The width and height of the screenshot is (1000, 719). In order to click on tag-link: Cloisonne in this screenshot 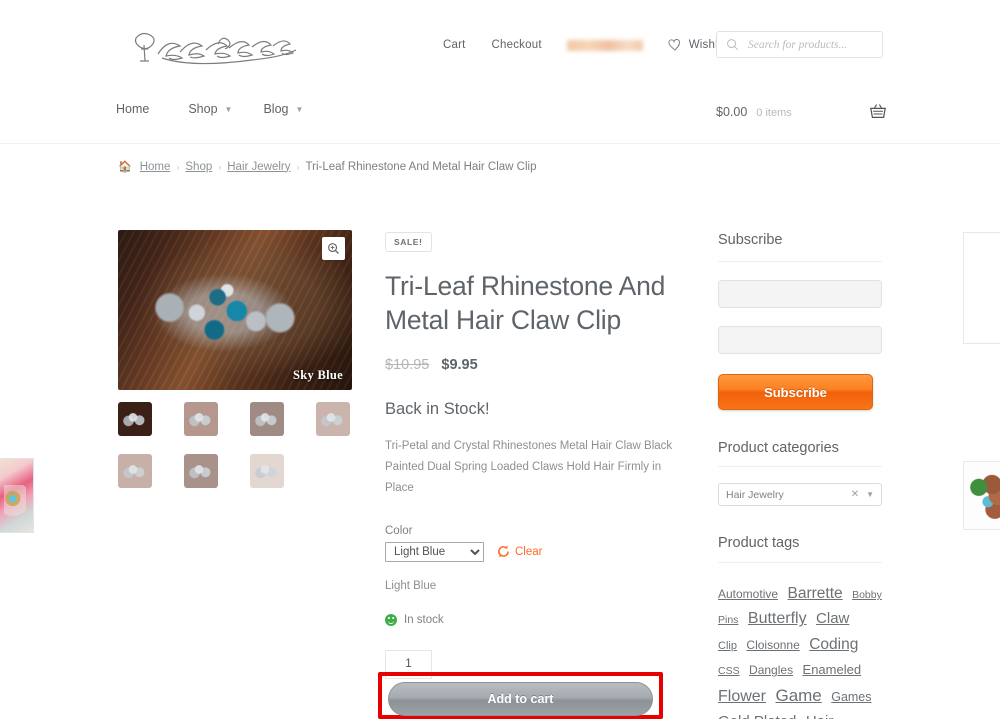, I will do `click(772, 645)`.